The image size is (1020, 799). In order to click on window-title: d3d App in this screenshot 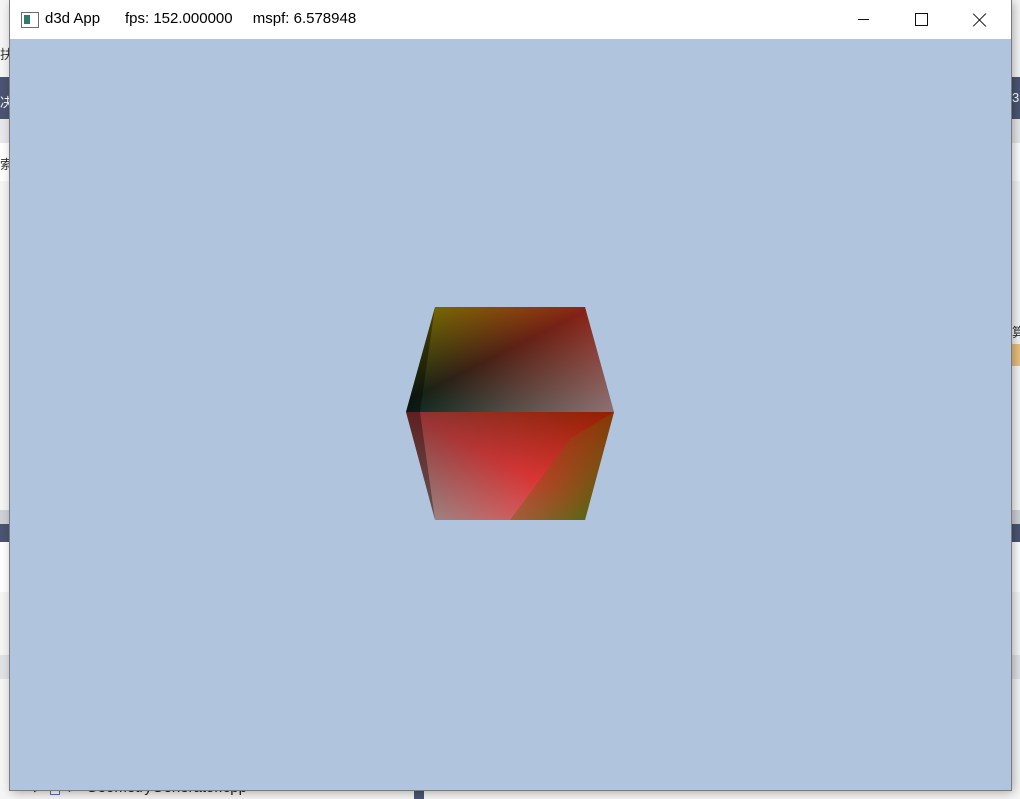, I will do `click(73, 18)`.